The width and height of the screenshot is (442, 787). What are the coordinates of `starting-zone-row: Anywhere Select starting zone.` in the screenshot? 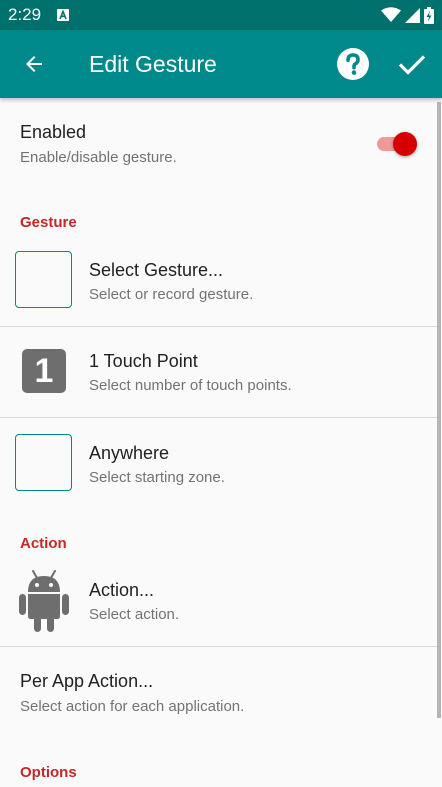 It's located at (218, 466).